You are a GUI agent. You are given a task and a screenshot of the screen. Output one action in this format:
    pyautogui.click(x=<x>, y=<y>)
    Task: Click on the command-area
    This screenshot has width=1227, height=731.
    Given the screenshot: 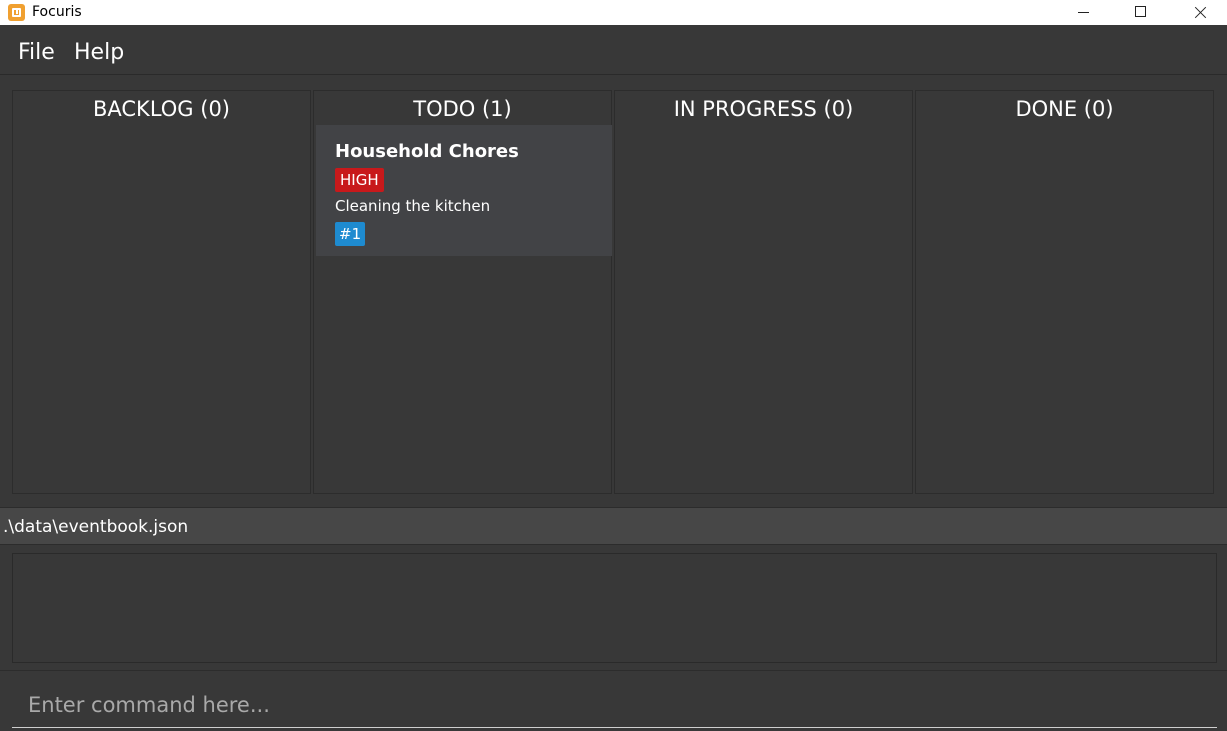 What is the action you would take?
    pyautogui.click(x=613, y=700)
    